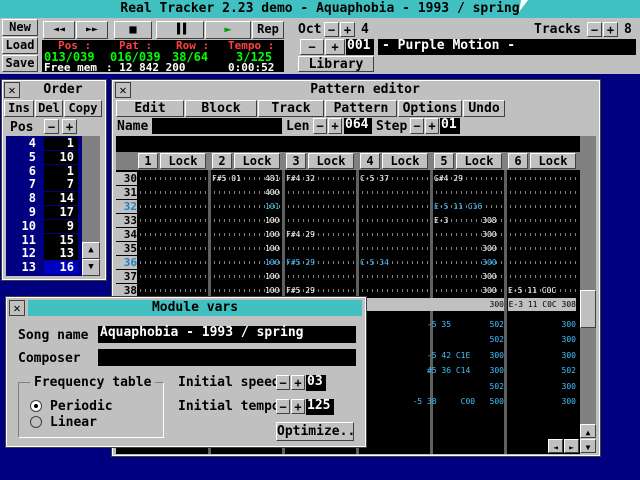  I want to click on order-pattern-value: 1, so click(61, 143).